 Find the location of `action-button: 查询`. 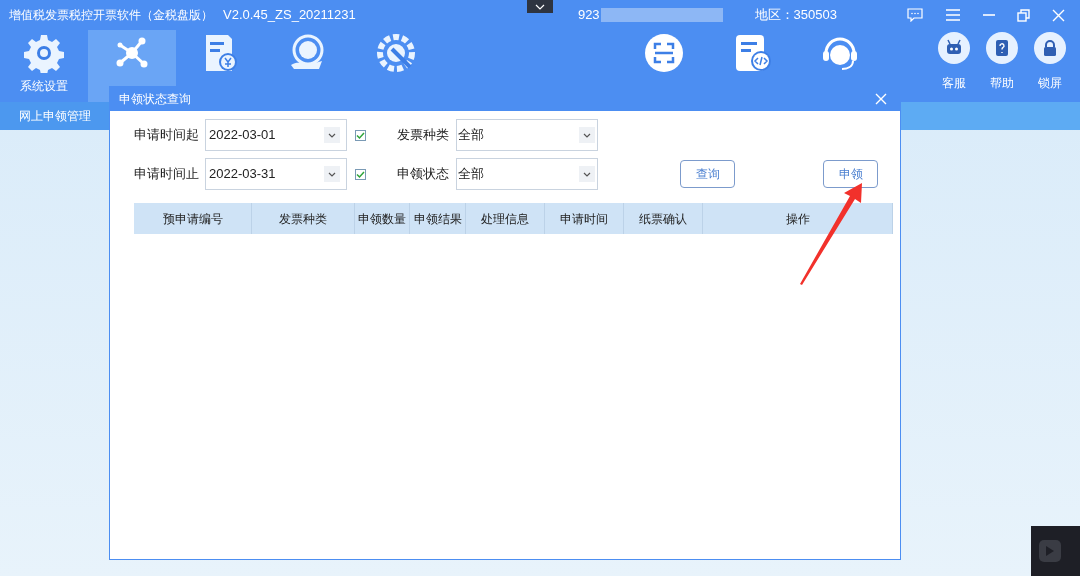

action-button: 查询 is located at coordinates (707, 174).